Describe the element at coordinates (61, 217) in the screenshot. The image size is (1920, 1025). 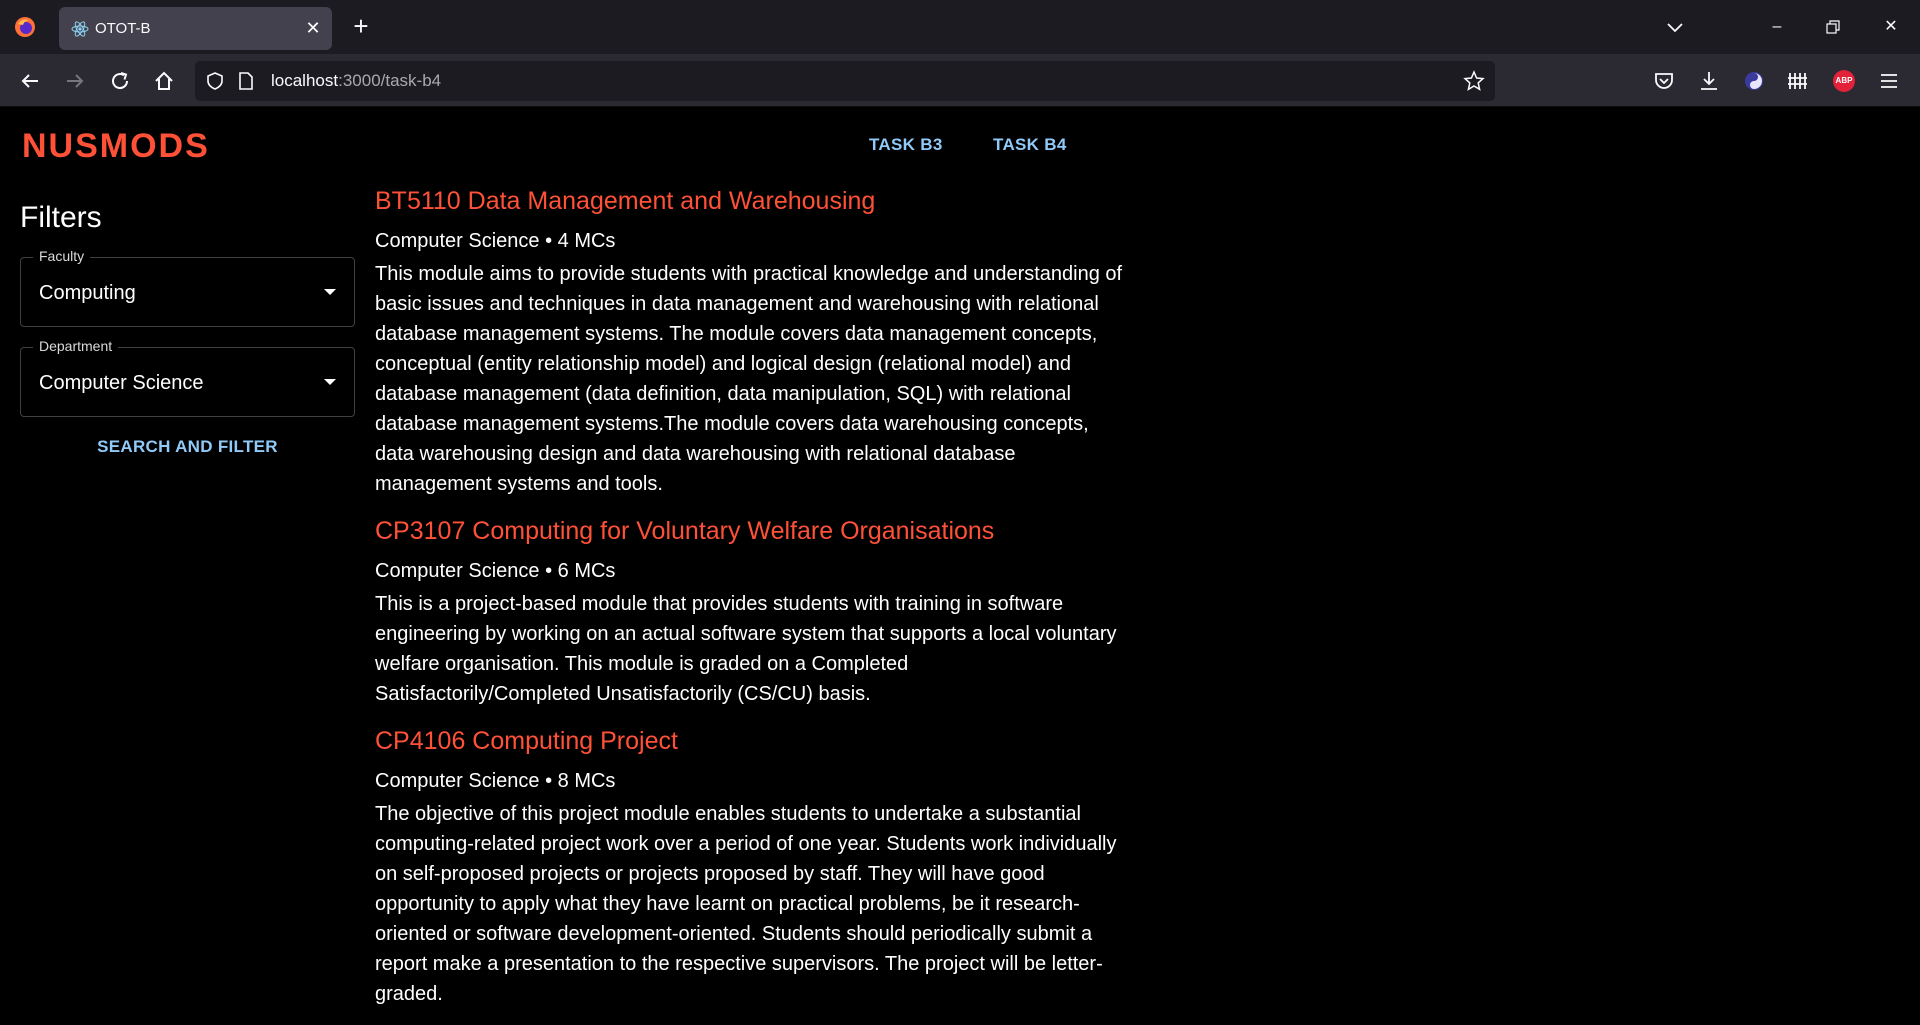
I see `filters-title: Filters` at that location.